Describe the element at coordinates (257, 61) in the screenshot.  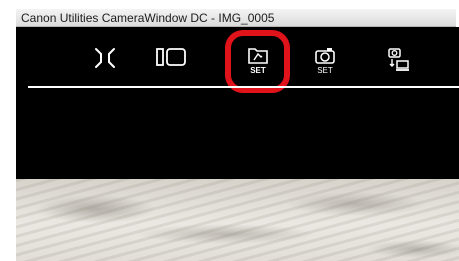
I see `highlight-ring` at that location.